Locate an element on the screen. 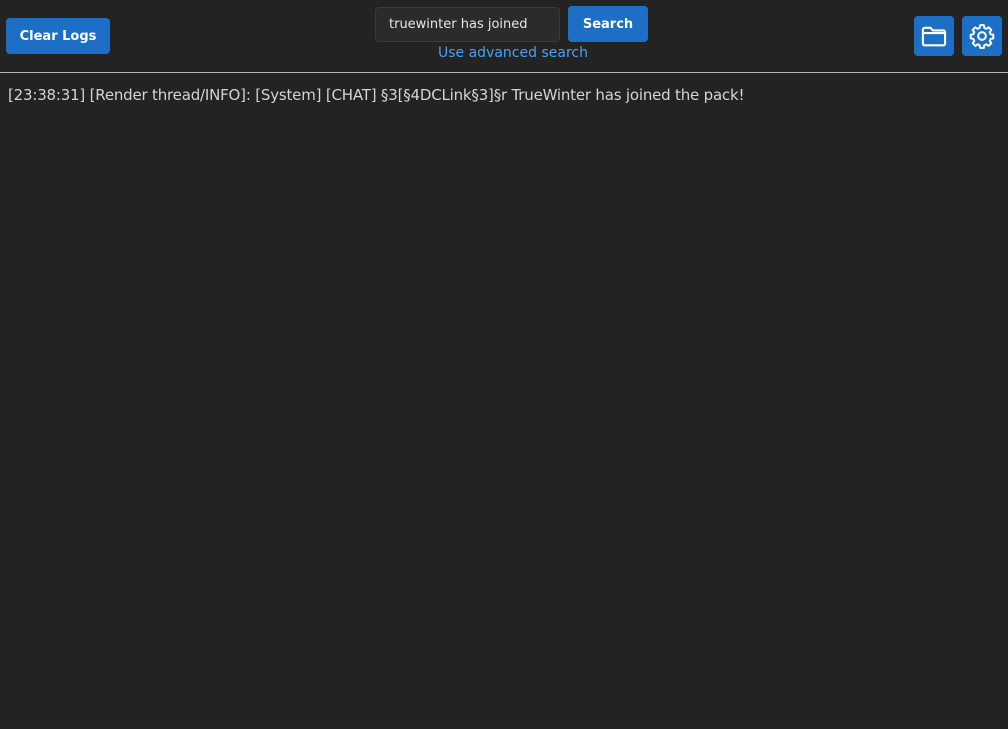 The height and width of the screenshot is (729, 1008). search-button: Search is located at coordinates (608, 24).